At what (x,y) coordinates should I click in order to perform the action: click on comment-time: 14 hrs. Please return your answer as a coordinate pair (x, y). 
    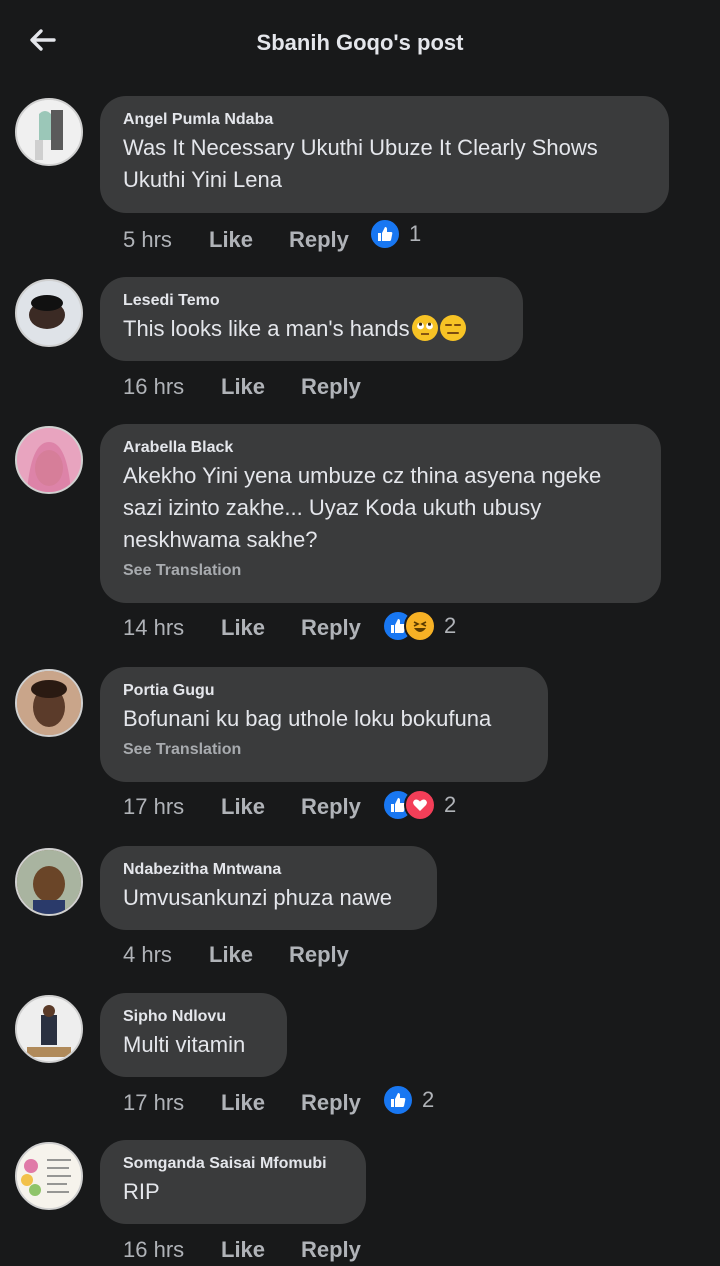
    Looking at the image, I should click on (154, 628).